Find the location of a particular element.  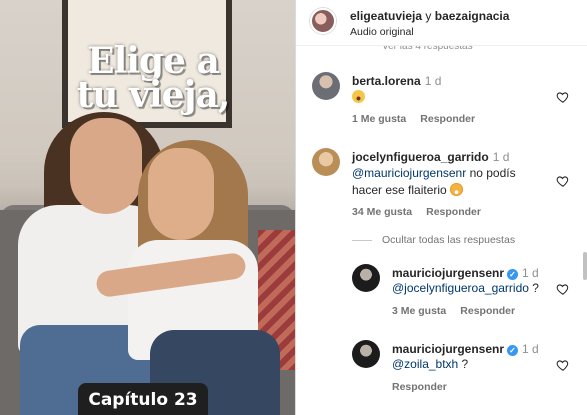

audio-link: Audio original is located at coordinates (382, 32).